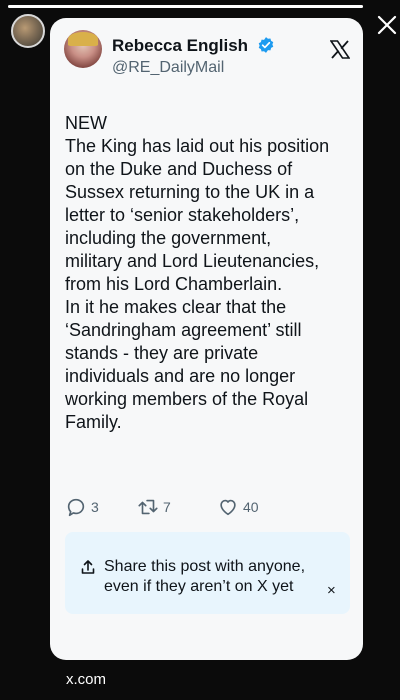 This screenshot has width=400, height=700. Describe the element at coordinates (28, 31) in the screenshot. I see `story-avatar` at that location.